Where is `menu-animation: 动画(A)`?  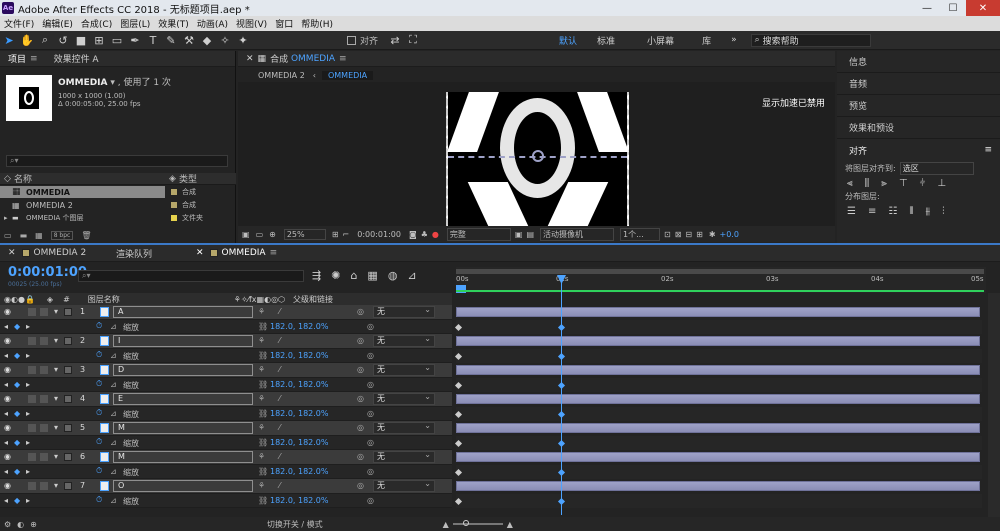 menu-animation: 动画(A) is located at coordinates (212, 23).